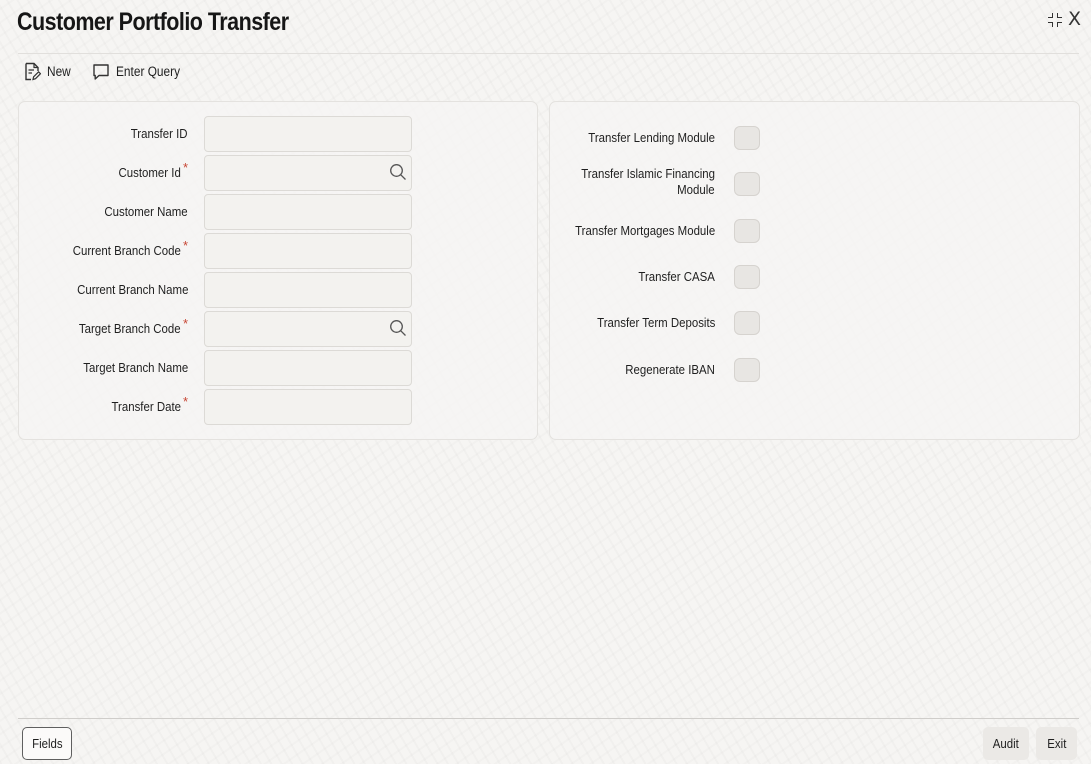 This screenshot has height=764, width=1091. I want to click on transfer-id-label: Transfer ID, so click(159, 133).